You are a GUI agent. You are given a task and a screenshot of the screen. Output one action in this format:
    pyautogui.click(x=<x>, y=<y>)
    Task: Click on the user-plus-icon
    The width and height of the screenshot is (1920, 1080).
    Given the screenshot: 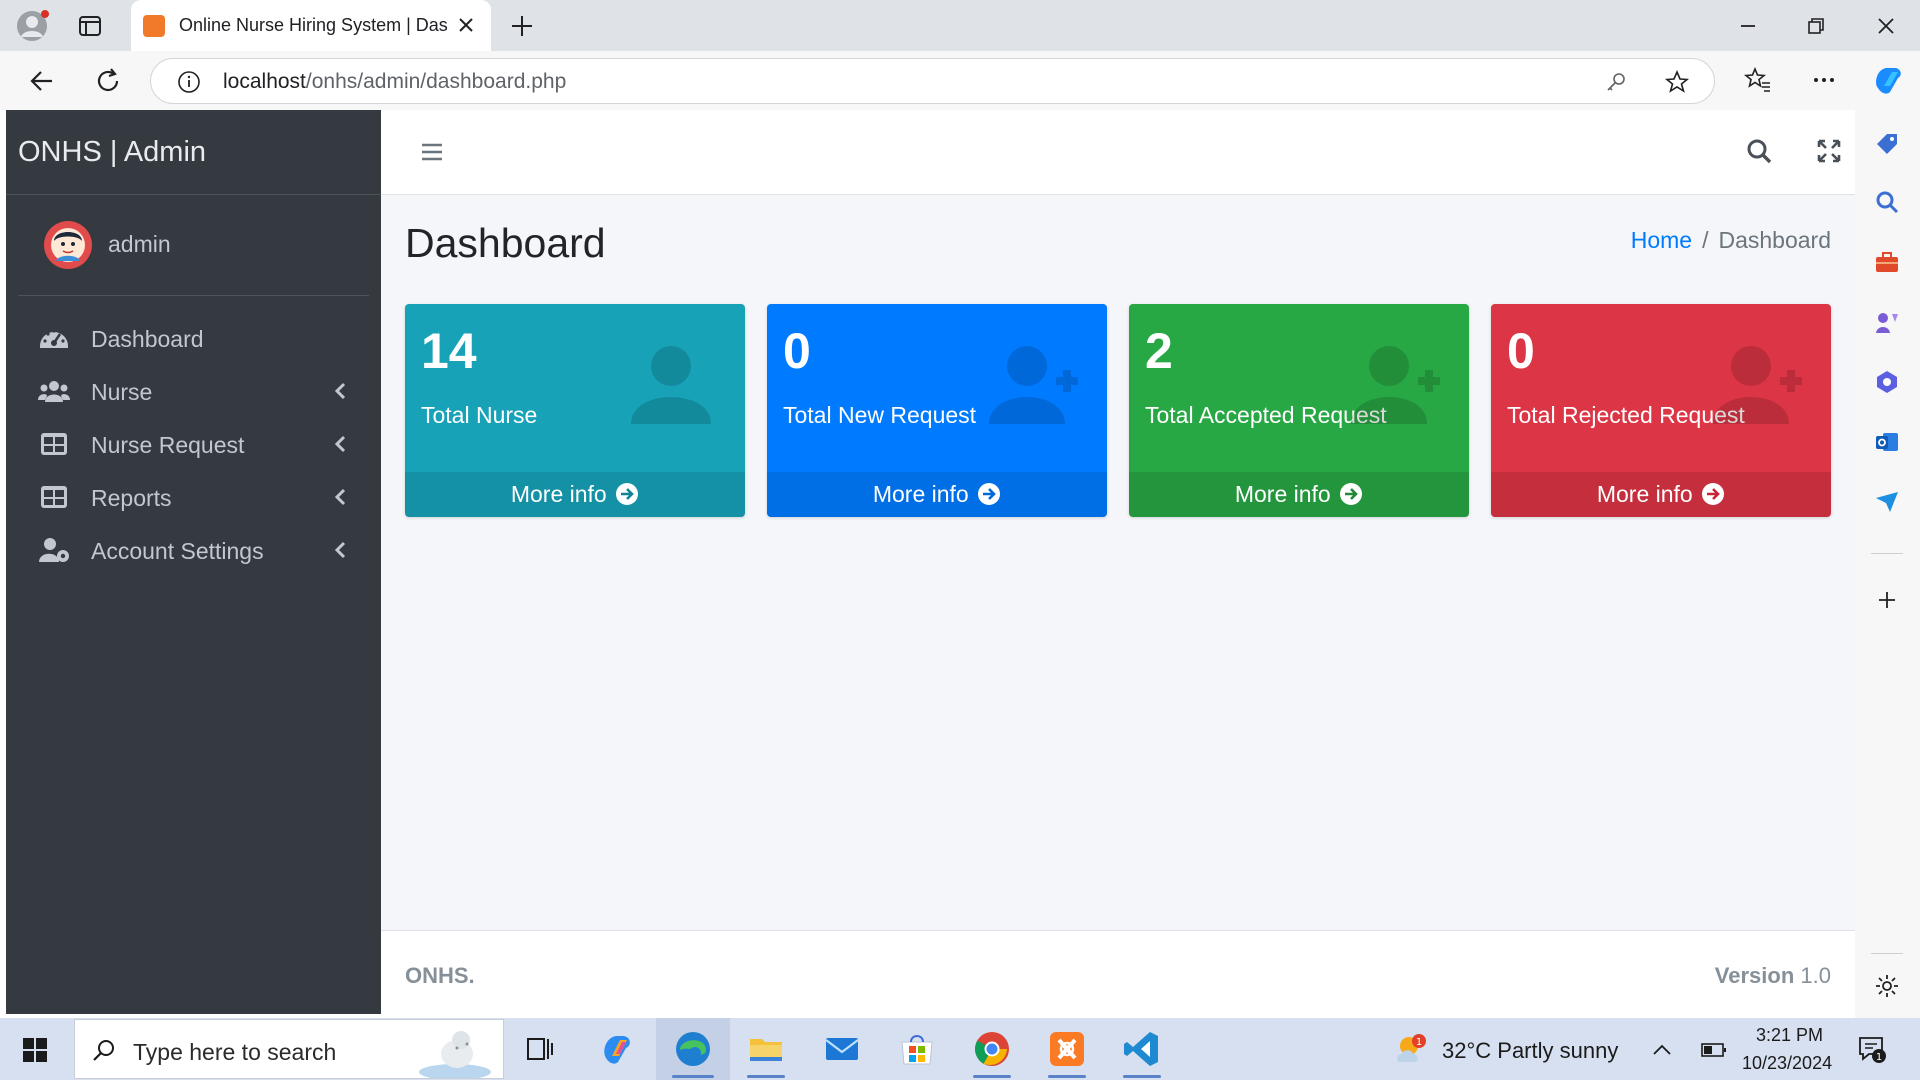 What is the action you would take?
    pyautogui.click(x=1033, y=385)
    